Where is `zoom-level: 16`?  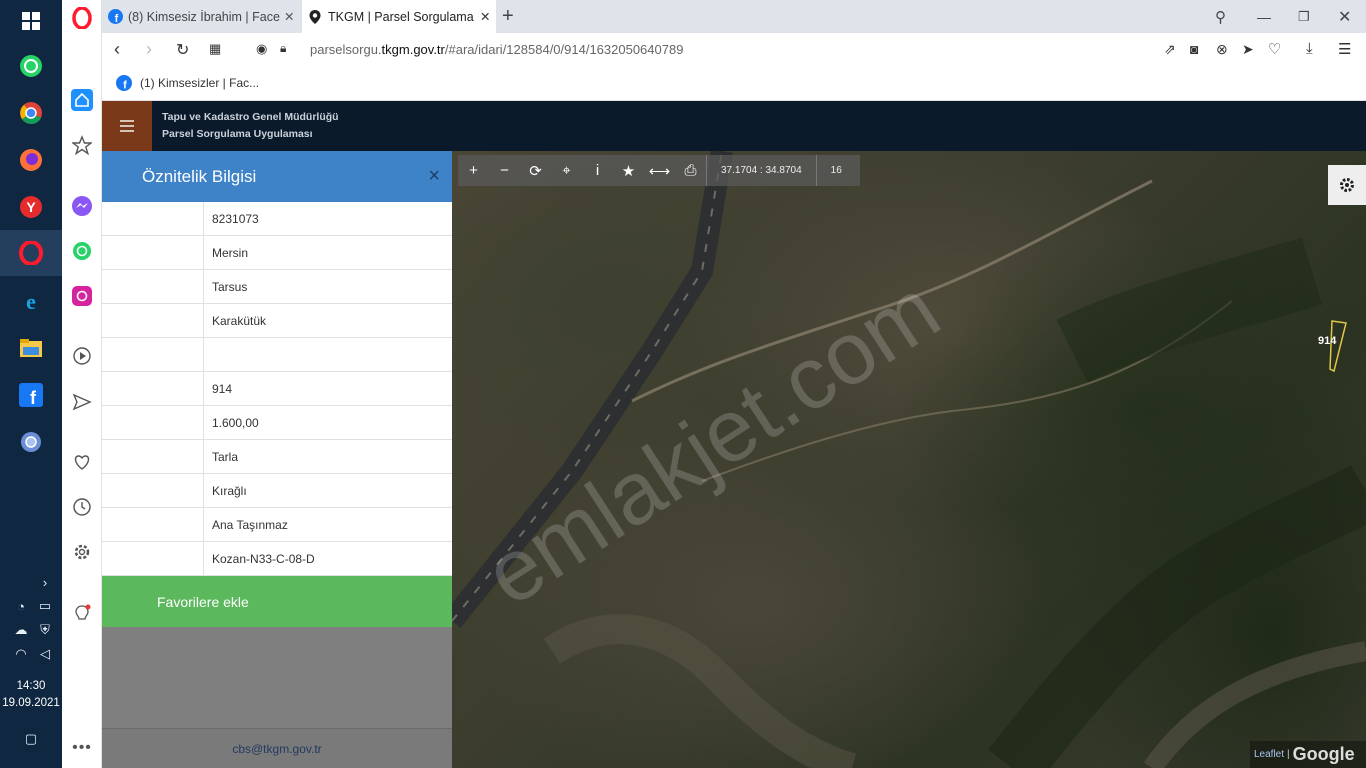 zoom-level: 16 is located at coordinates (836, 170).